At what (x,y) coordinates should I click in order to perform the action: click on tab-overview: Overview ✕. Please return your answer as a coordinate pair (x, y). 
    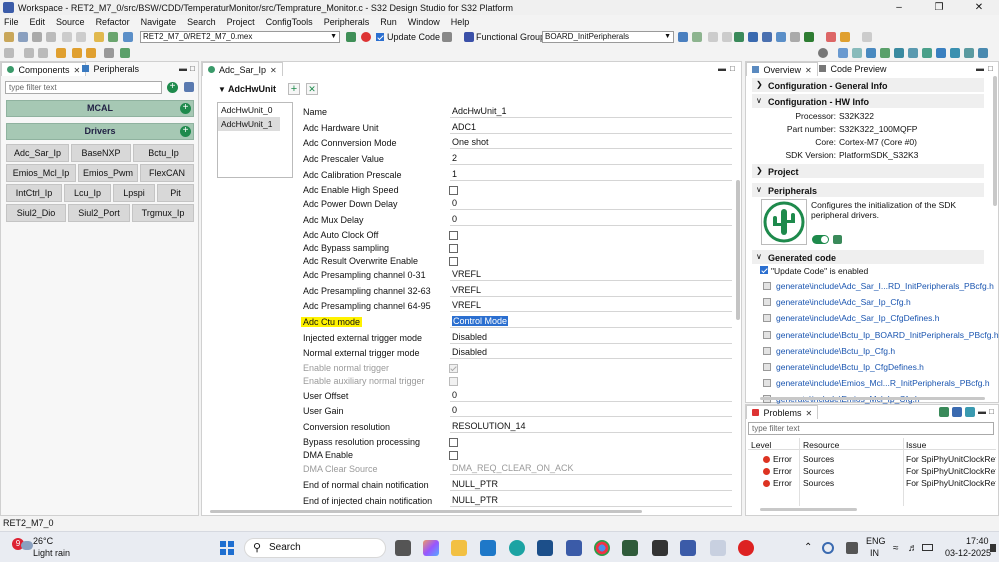
    Looking at the image, I should click on (782, 69).